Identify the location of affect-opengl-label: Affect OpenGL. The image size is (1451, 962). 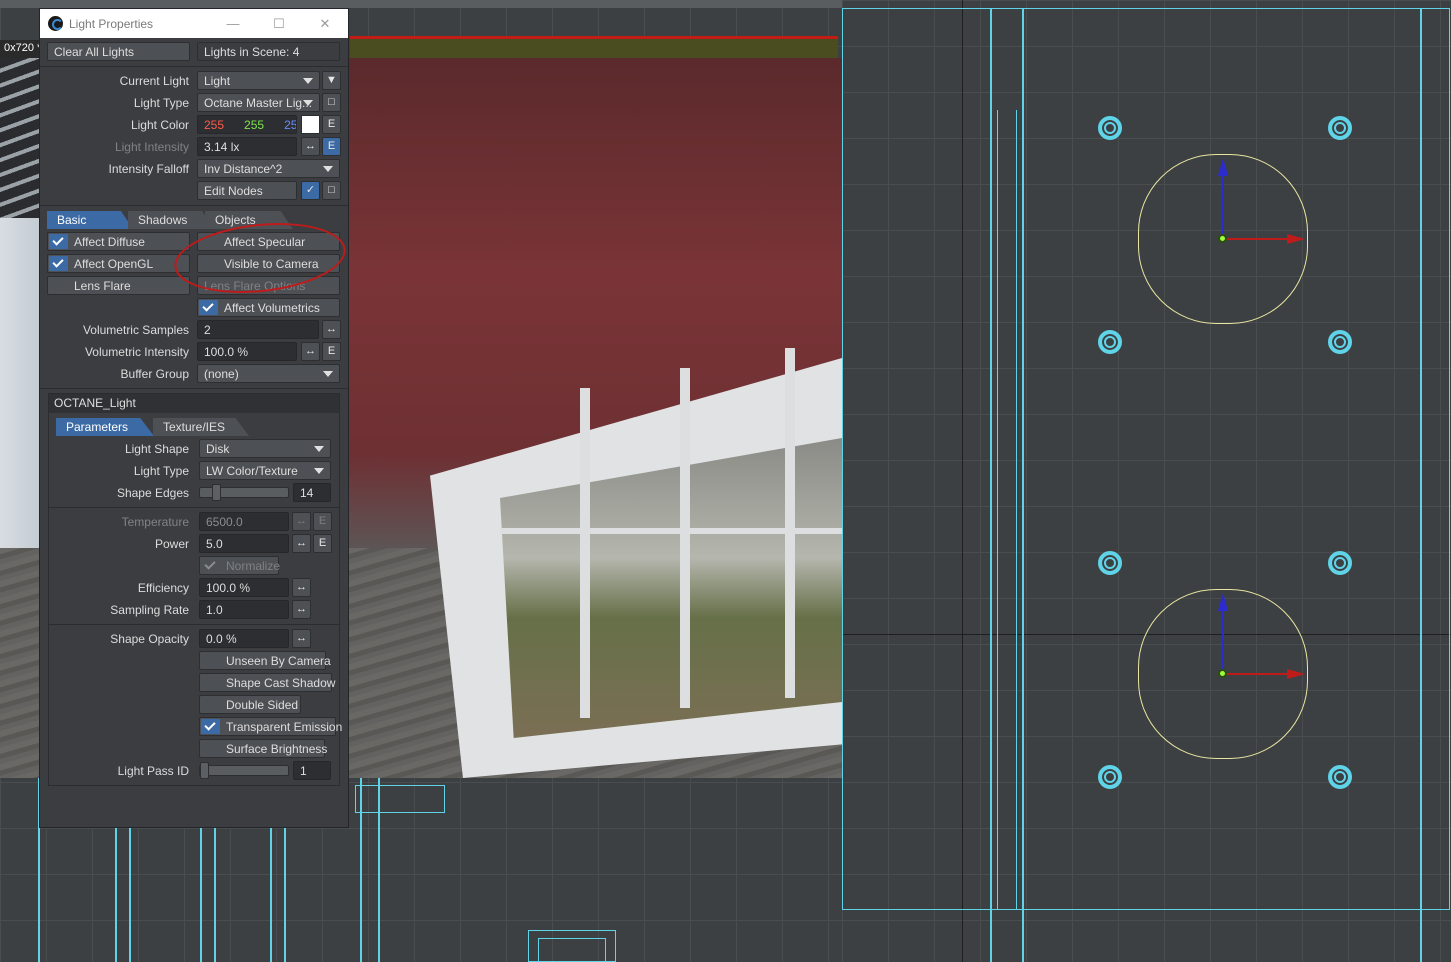
(114, 264).